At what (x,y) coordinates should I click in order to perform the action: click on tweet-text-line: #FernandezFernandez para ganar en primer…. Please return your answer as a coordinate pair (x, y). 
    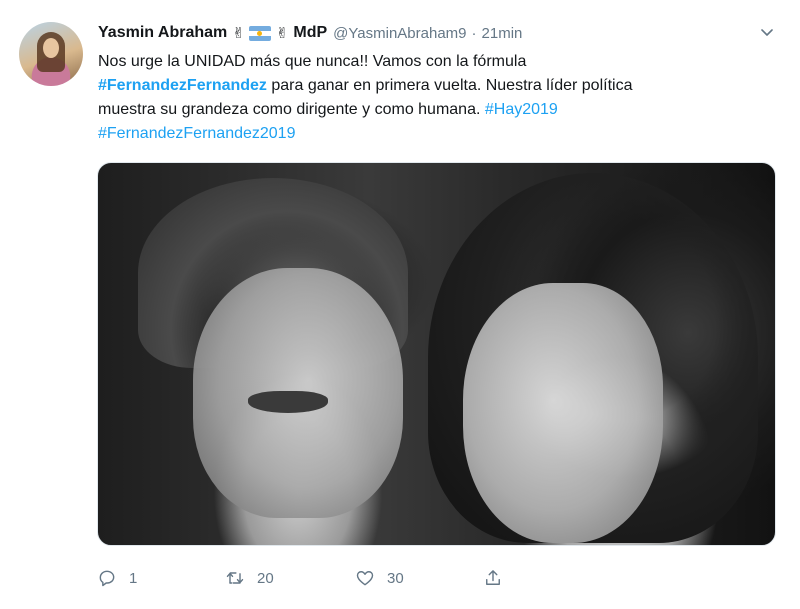
    Looking at the image, I should click on (438, 86).